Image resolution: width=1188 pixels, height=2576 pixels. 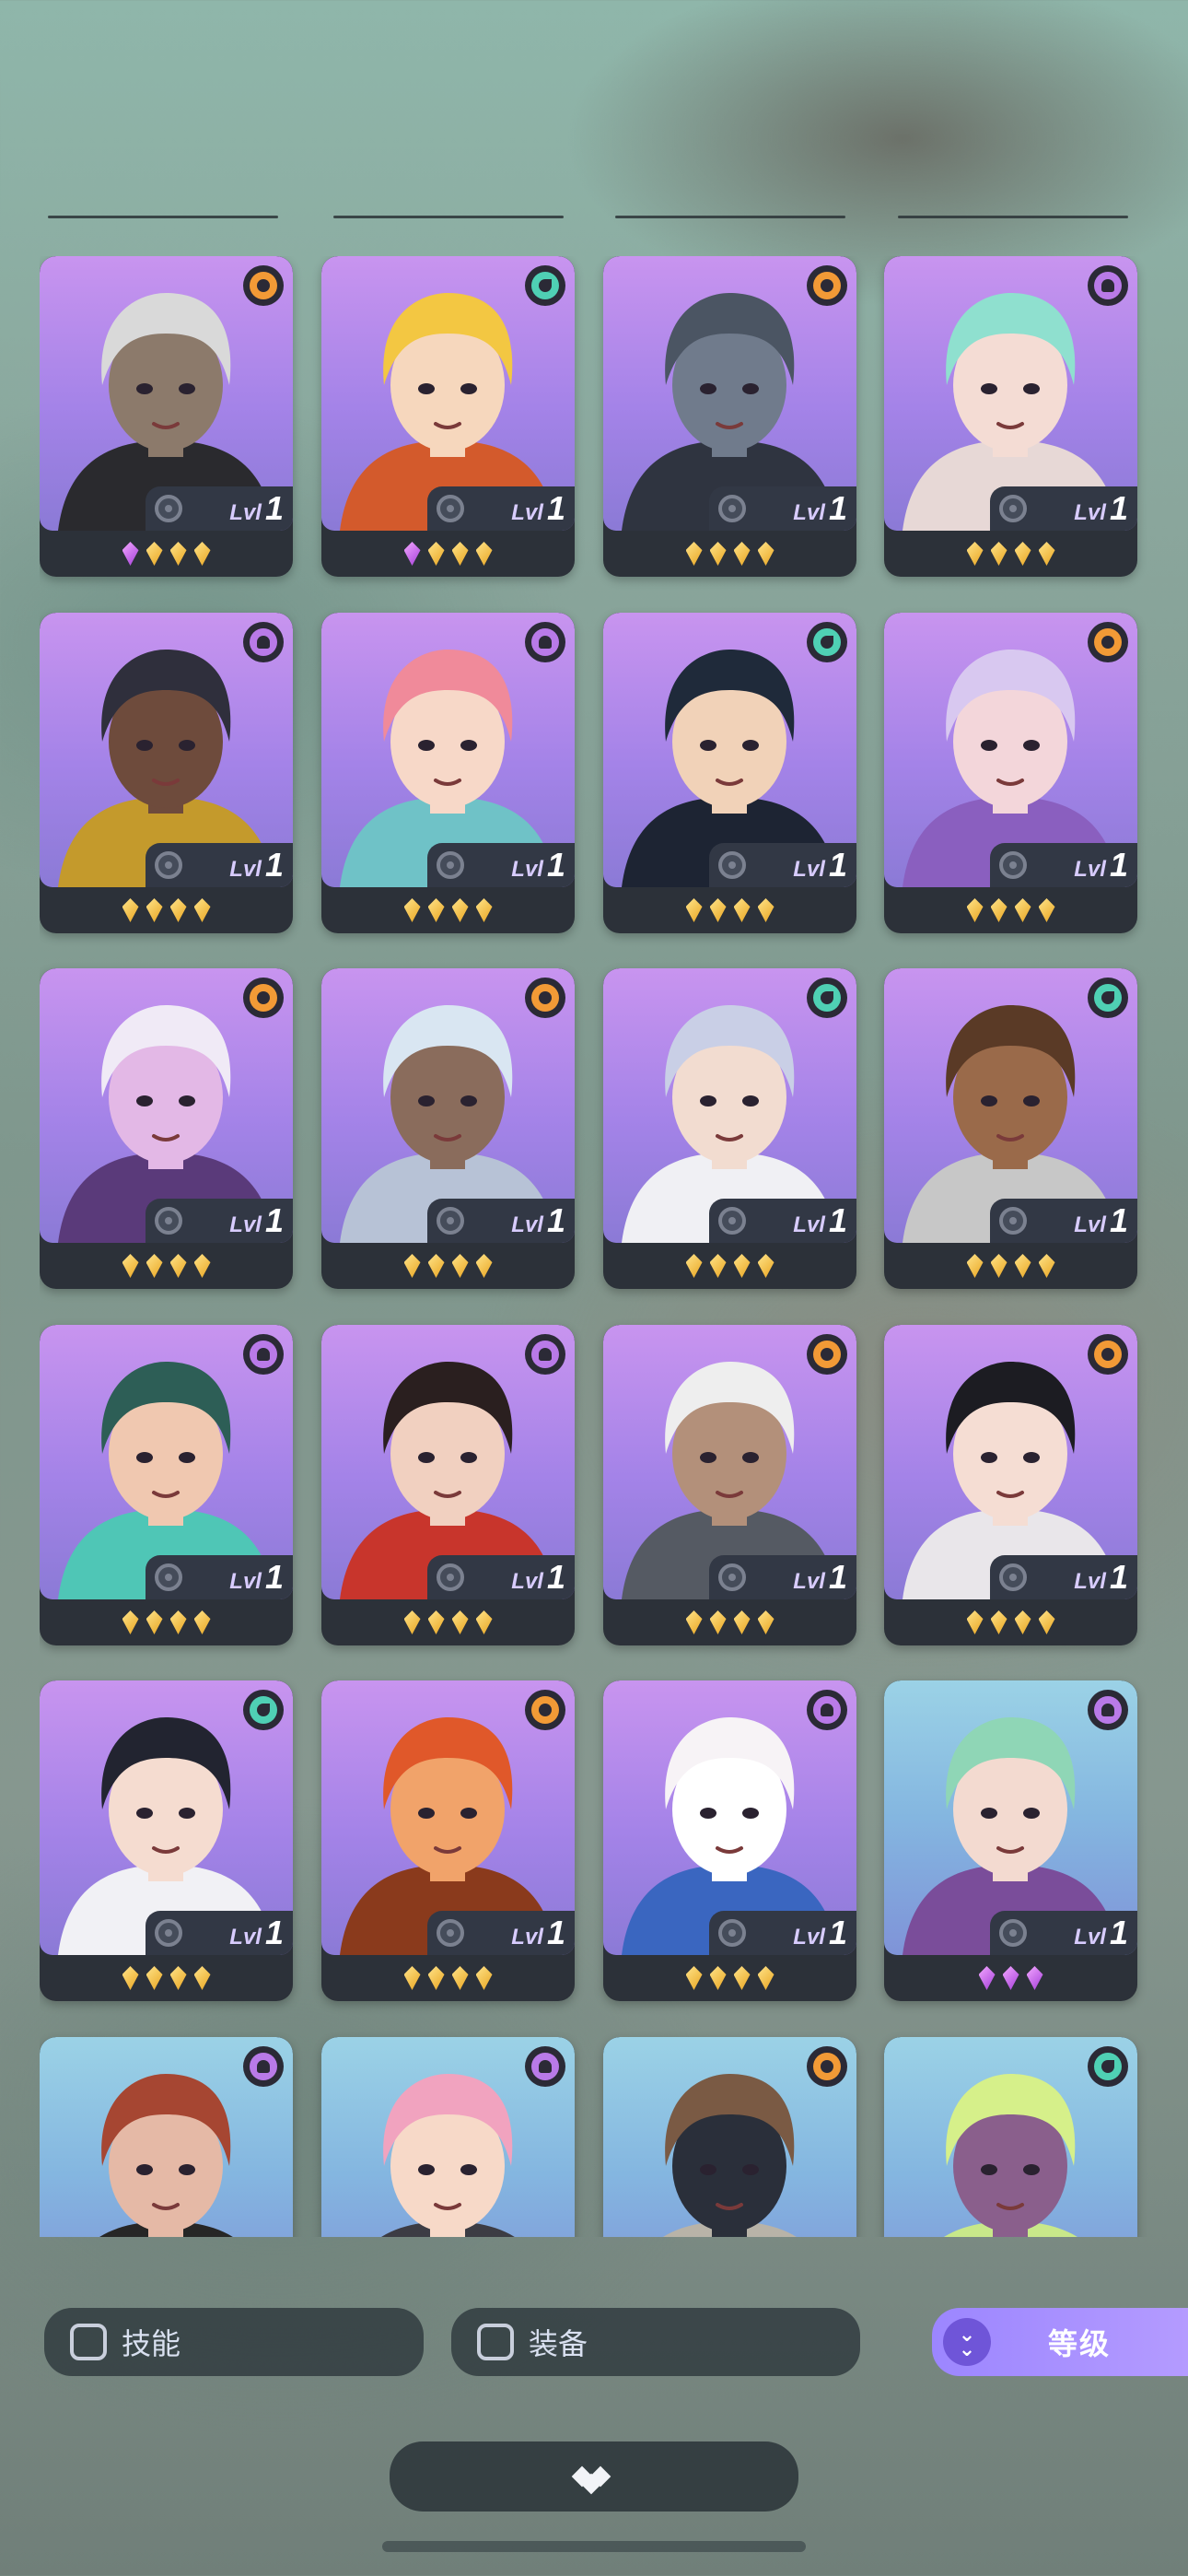 I want to click on pink-haired-woman-portrait-icon: Lvl 1, so click(x=448, y=750).